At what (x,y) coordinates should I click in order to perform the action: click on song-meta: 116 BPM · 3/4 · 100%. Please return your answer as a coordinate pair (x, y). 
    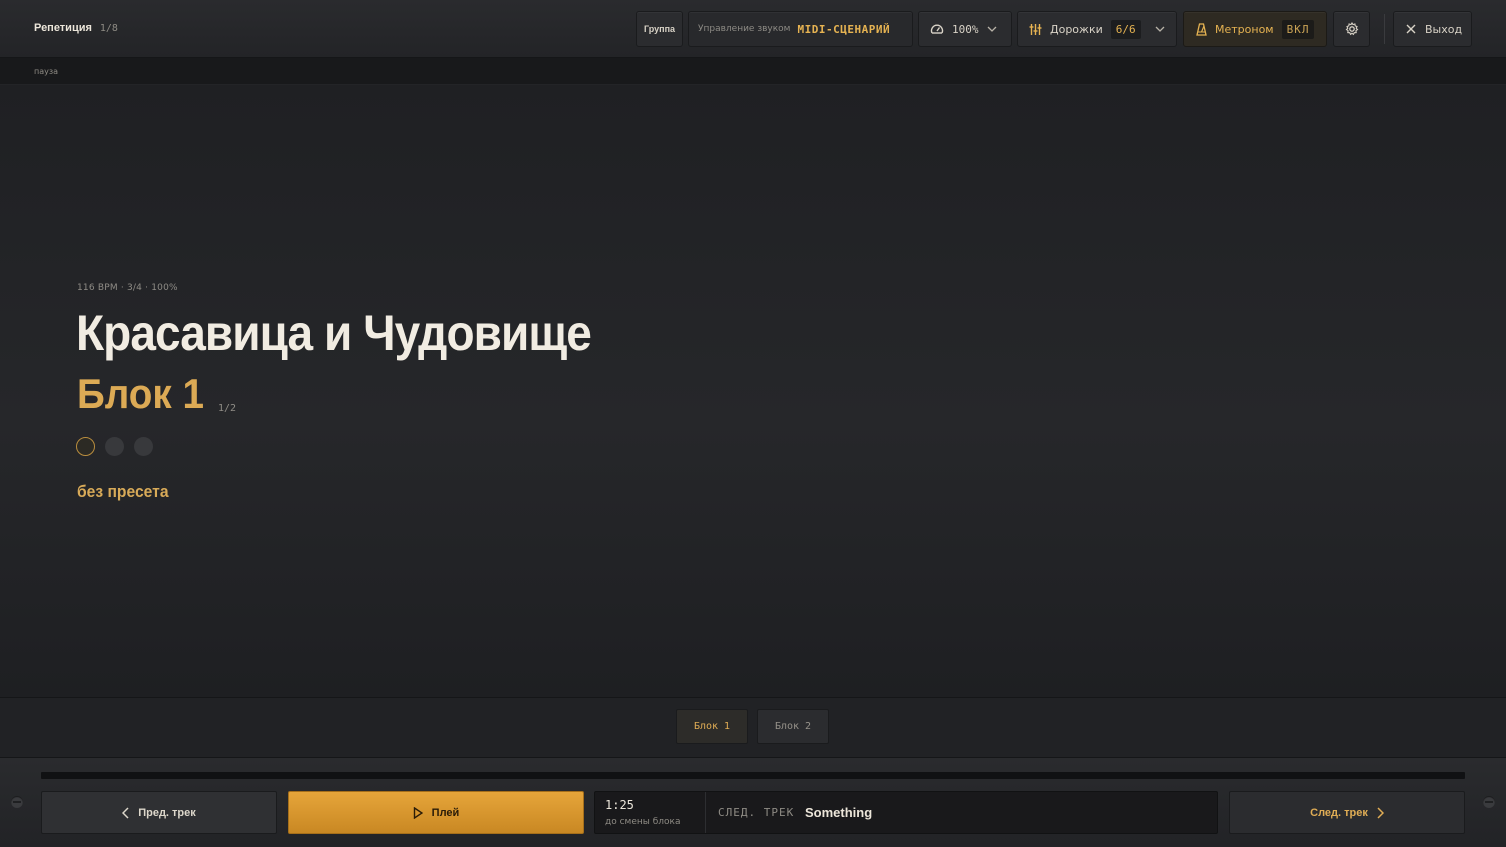
    Looking at the image, I should click on (127, 288).